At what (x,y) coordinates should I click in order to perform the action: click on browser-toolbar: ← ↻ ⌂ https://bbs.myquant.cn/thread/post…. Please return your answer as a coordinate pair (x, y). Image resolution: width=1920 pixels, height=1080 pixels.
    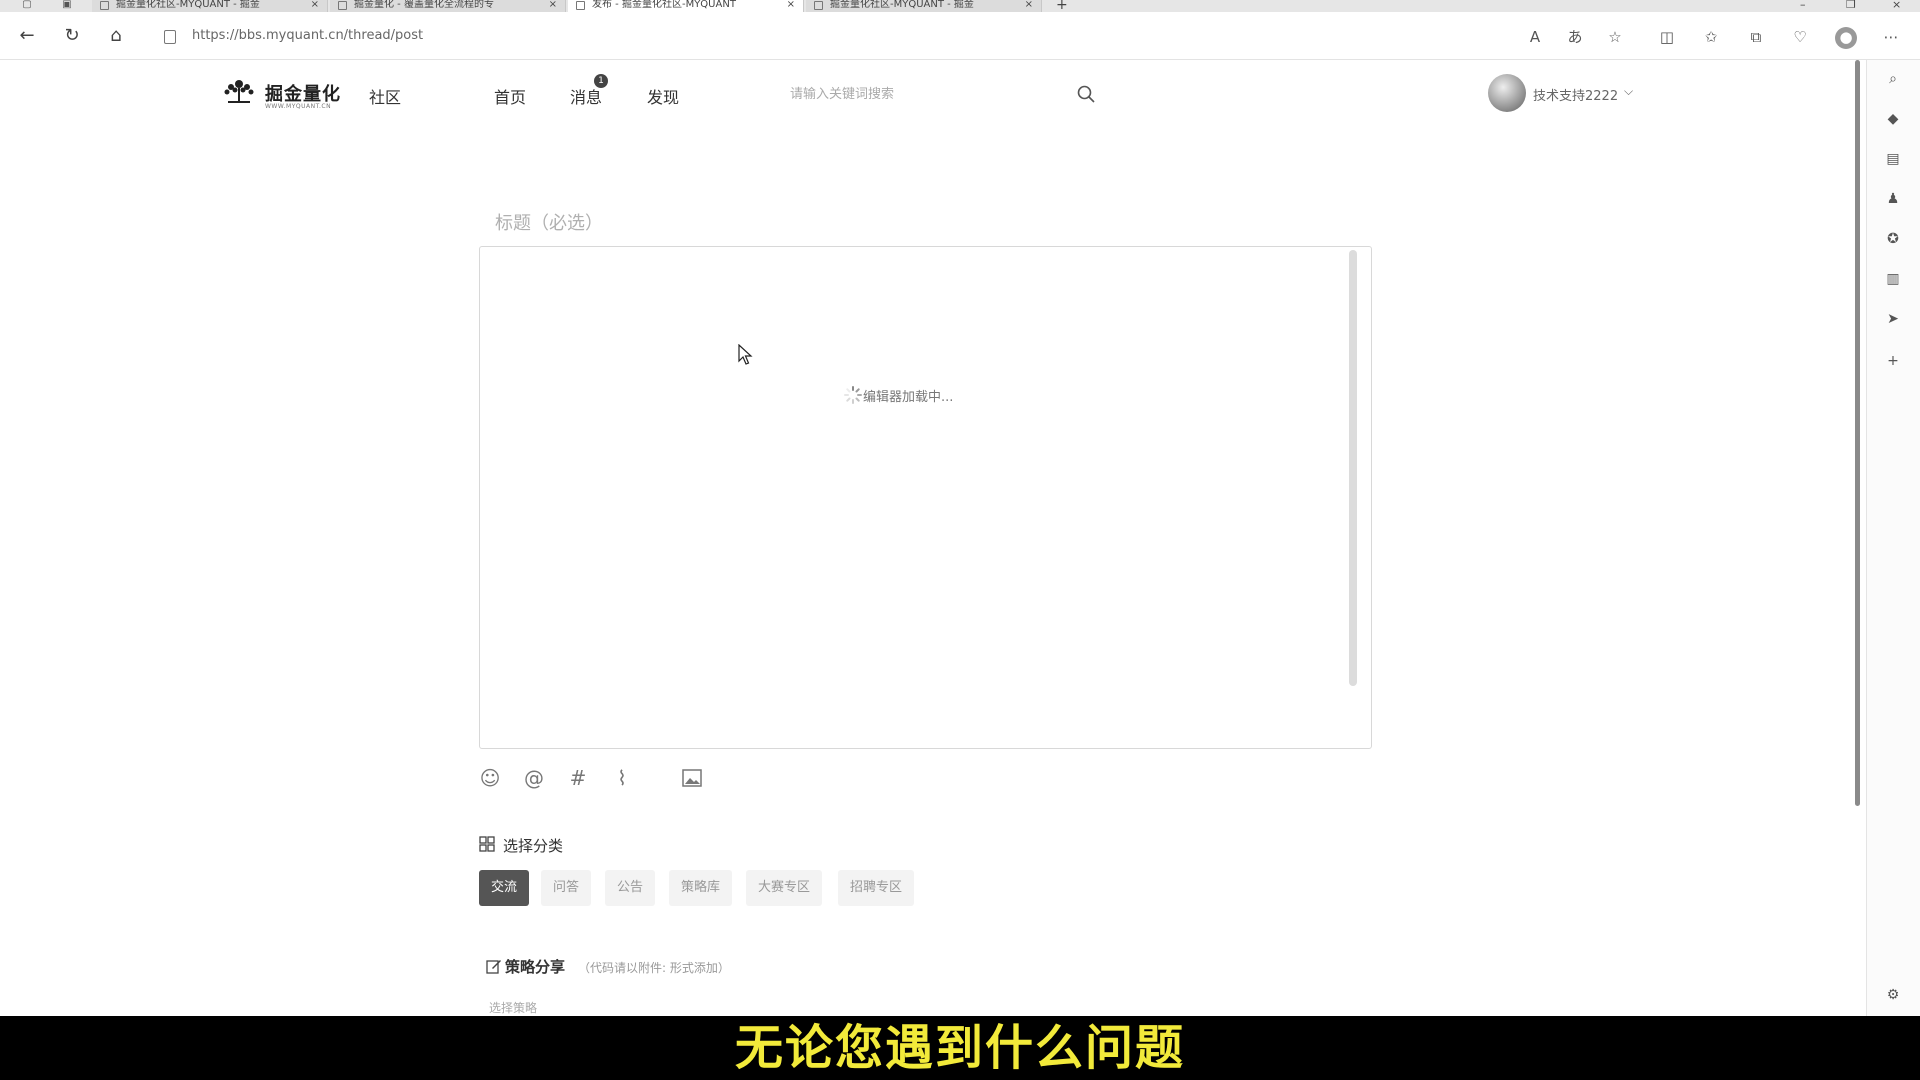
    Looking at the image, I should click on (960, 36).